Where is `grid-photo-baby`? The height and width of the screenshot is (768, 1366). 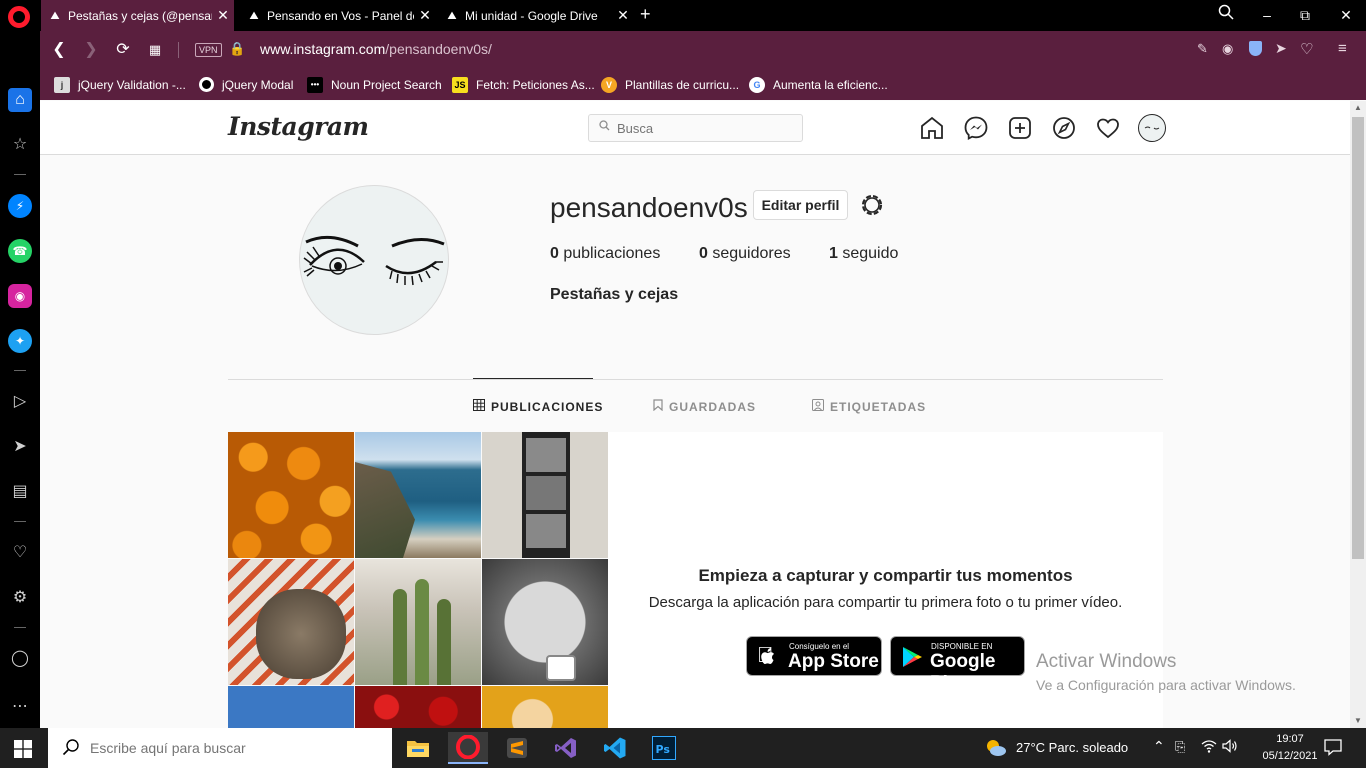
grid-photo-baby is located at coordinates (545, 622).